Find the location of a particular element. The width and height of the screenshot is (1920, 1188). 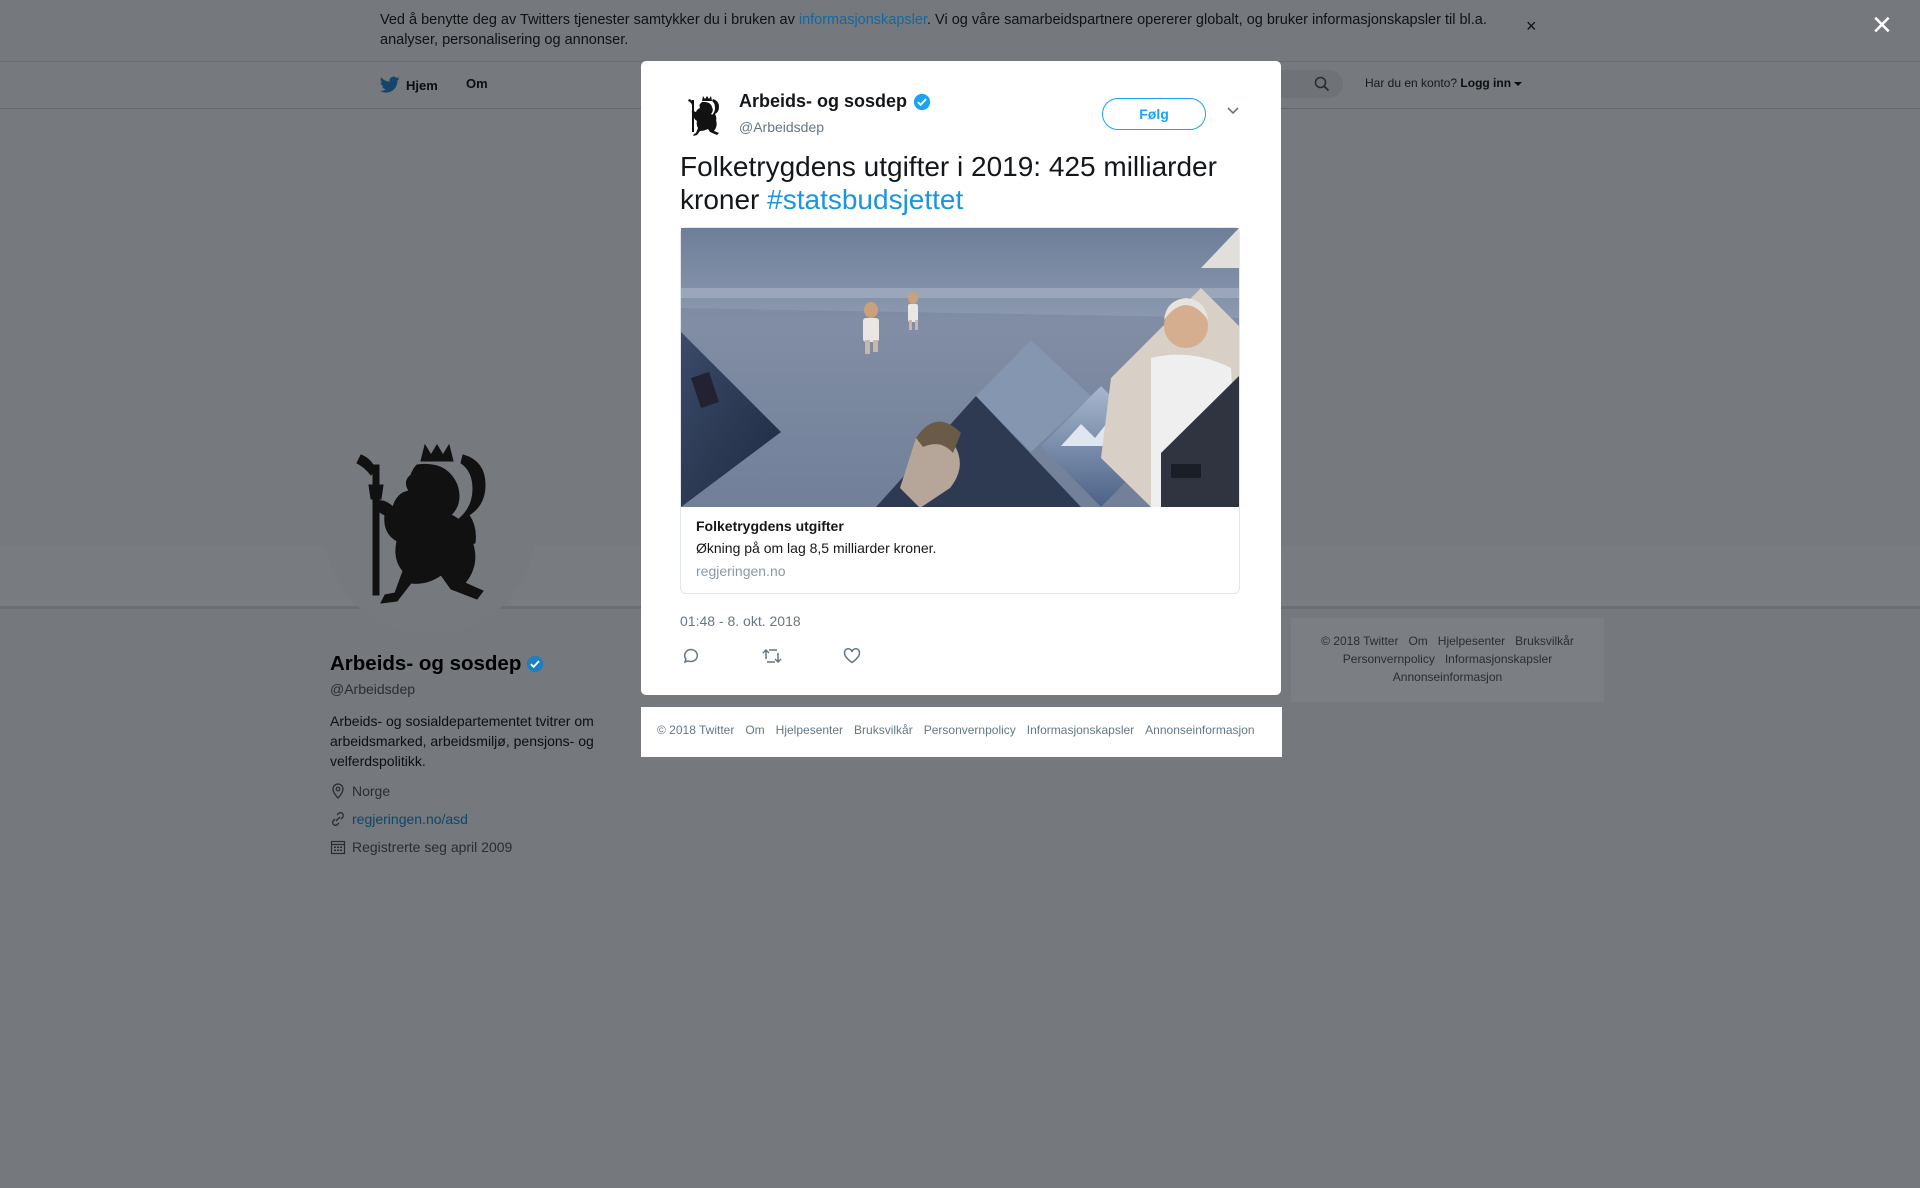

tweet-timestamp: 01:48 - 8. okt. 2018 is located at coordinates (740, 621).